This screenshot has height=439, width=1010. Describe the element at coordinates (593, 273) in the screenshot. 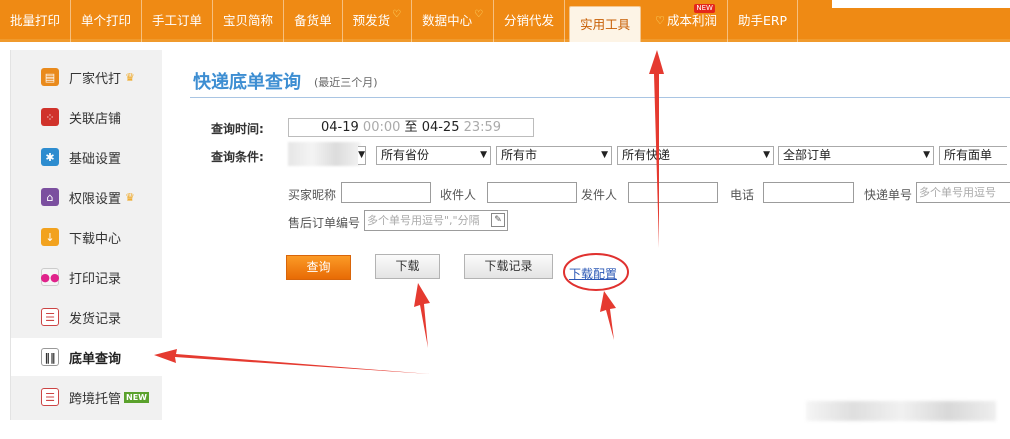

I see `download-config-link: 下载配置` at that location.